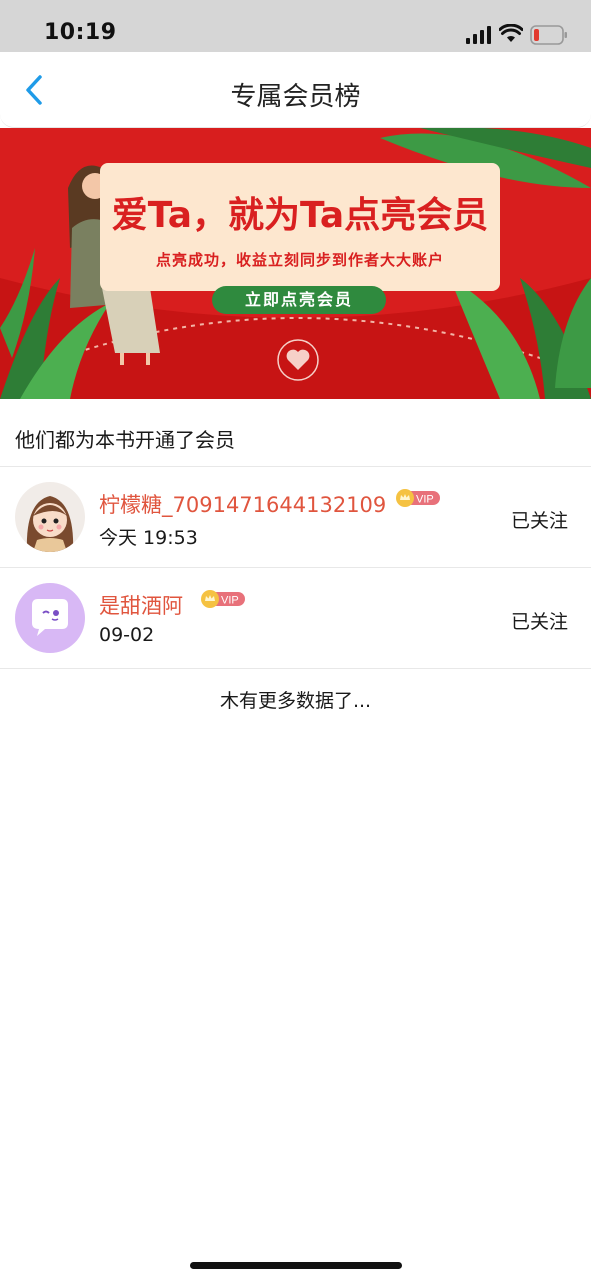 This screenshot has width=591, height=1280. I want to click on banner-subline: 点亮成功，收益立刻同步到作者大大账户, so click(299, 260).